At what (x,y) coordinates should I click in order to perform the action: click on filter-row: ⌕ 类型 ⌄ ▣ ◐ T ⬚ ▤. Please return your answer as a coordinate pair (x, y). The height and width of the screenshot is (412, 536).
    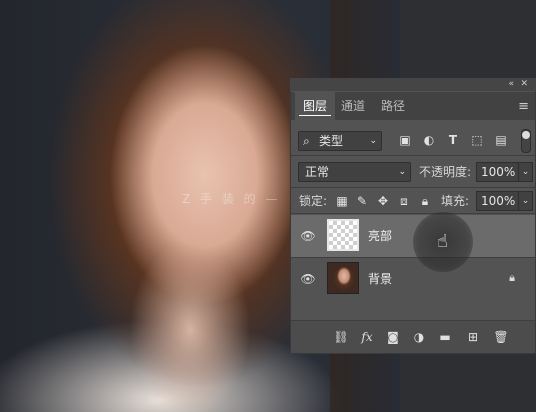
    Looking at the image, I should click on (413, 141).